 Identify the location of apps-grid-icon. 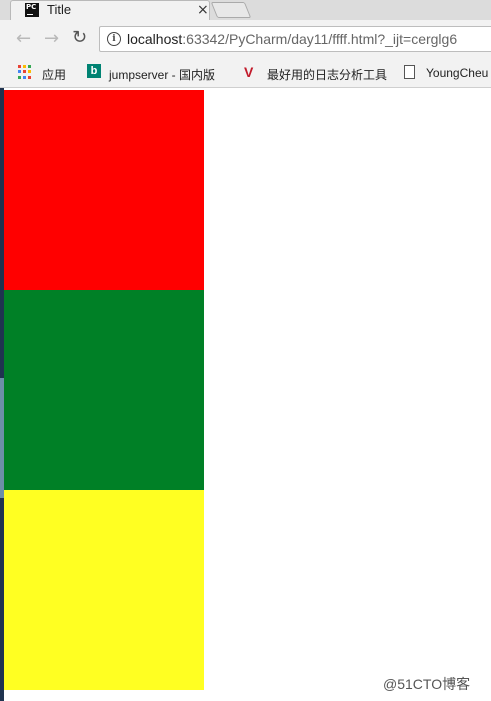
(25, 72).